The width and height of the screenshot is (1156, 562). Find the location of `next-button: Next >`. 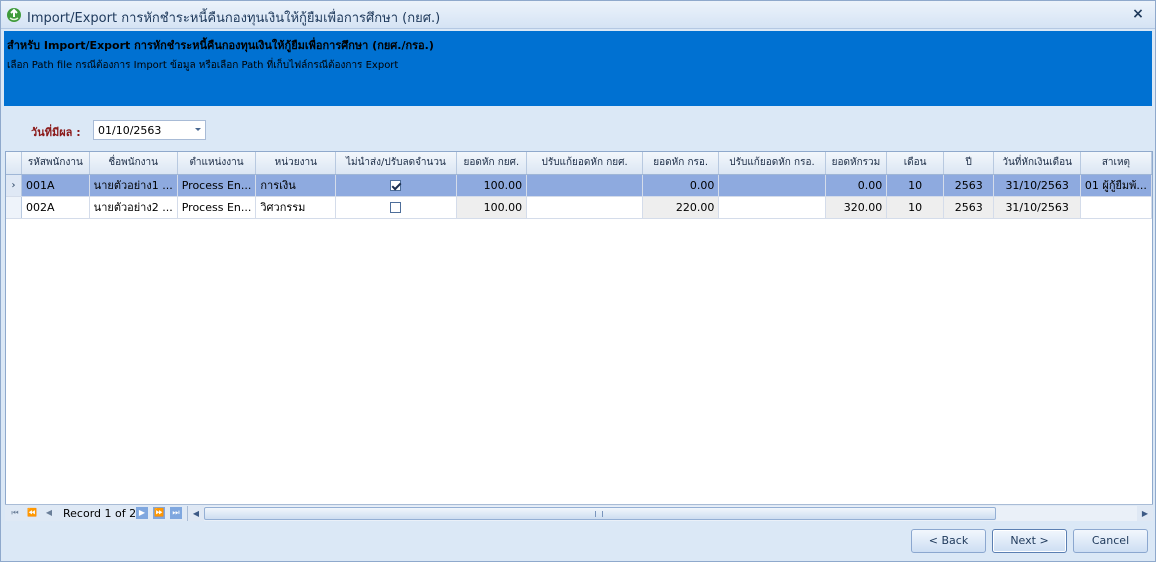

next-button: Next > is located at coordinates (1029, 541).